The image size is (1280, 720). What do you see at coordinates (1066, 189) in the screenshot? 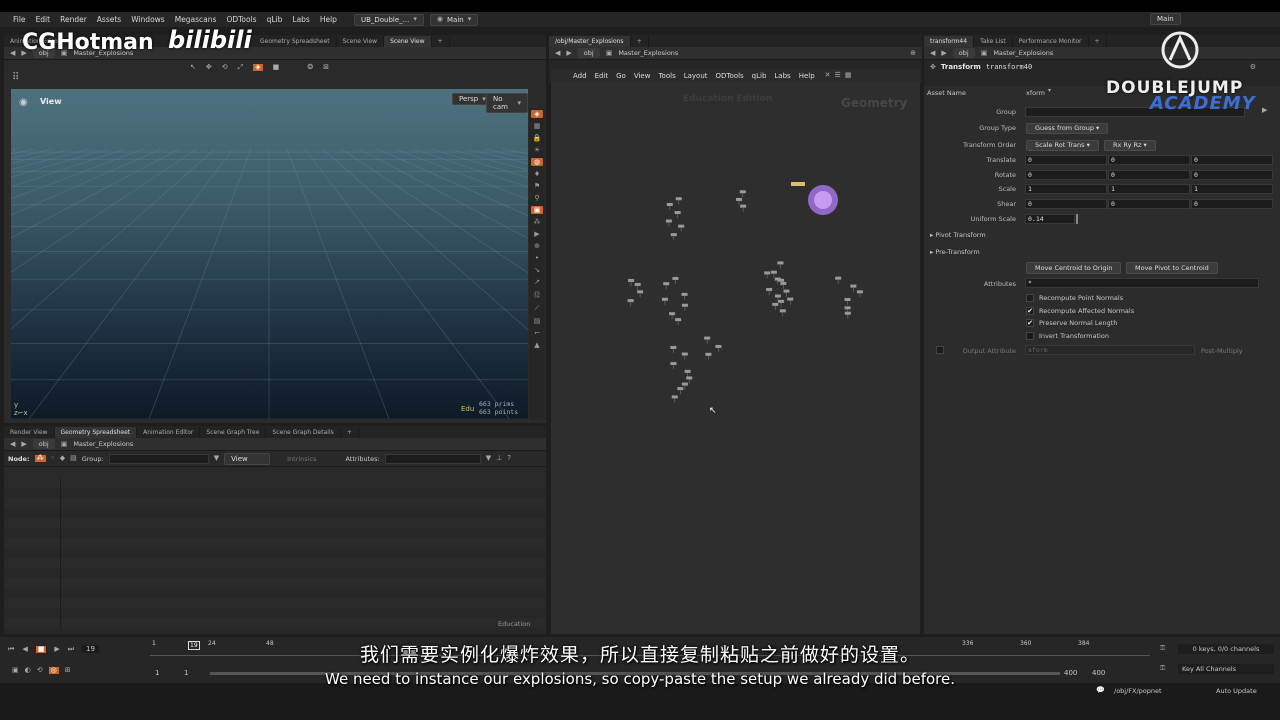
I see `scale-x-field: 1` at bounding box center [1066, 189].